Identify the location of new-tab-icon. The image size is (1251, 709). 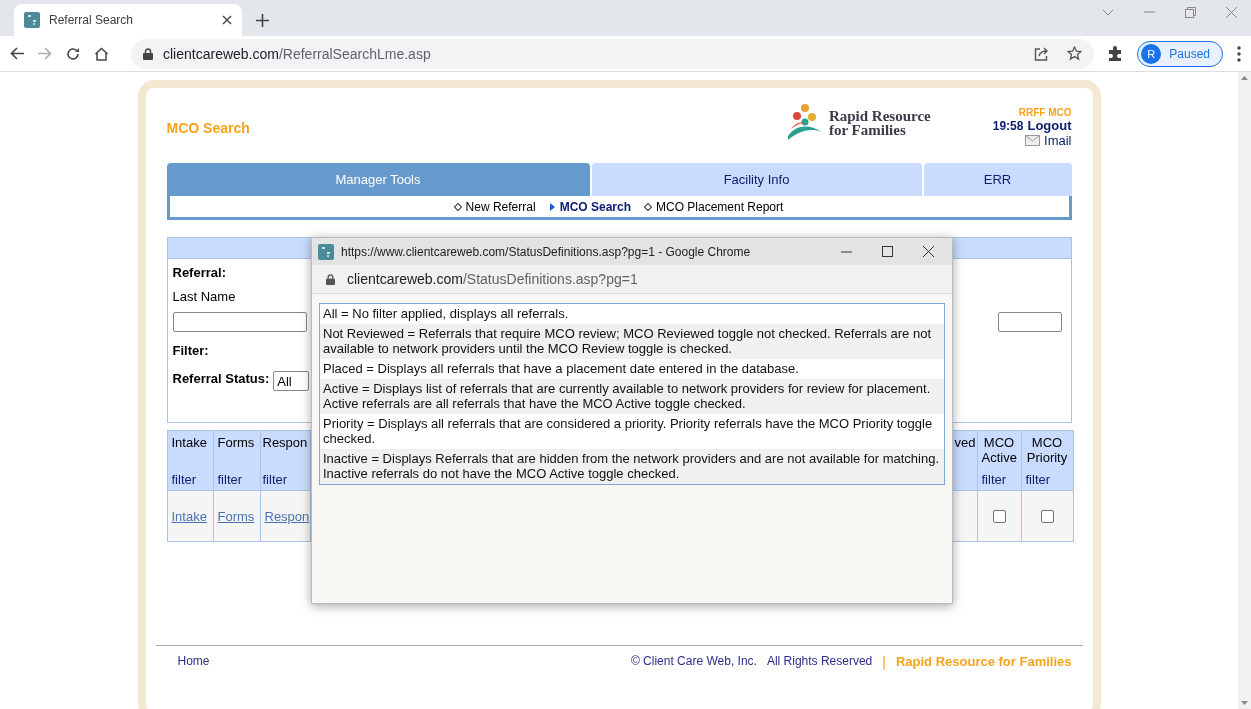
(262, 20).